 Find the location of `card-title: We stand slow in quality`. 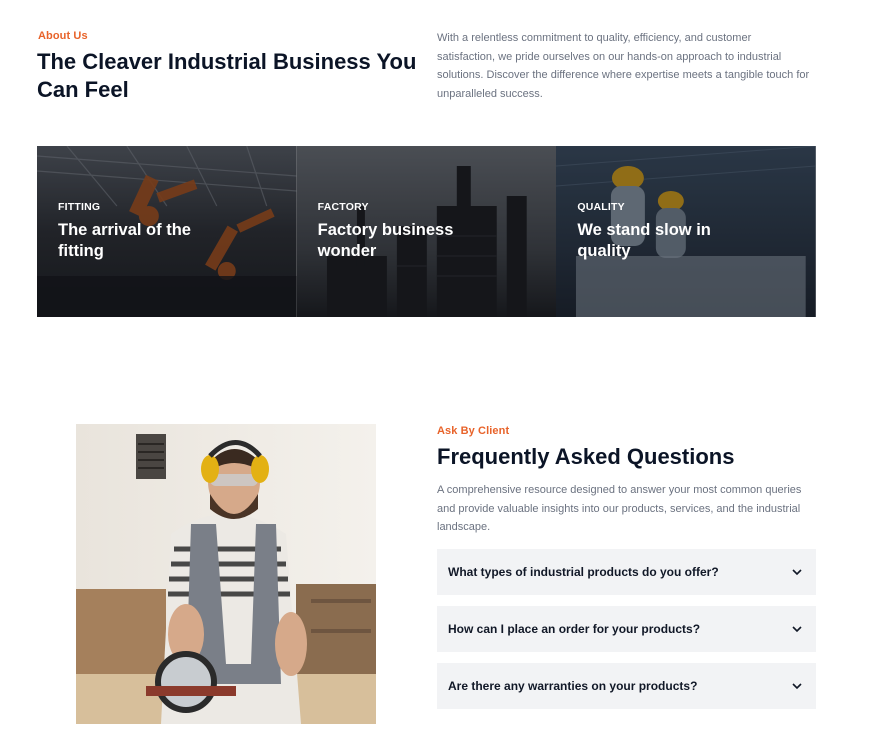

card-title: We stand slow in quality is located at coordinates (662, 241).